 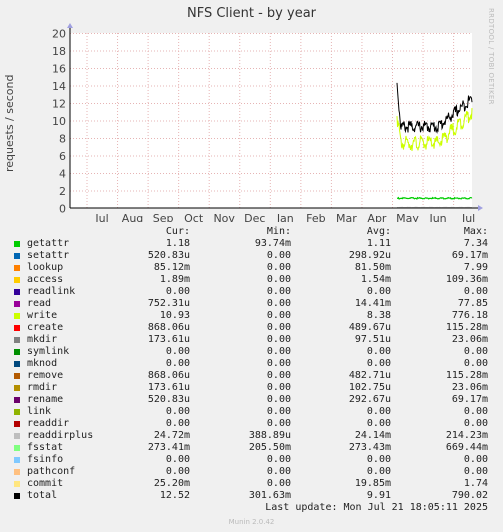 I want to click on legend-cur: 12.52, so click(x=174, y=495).